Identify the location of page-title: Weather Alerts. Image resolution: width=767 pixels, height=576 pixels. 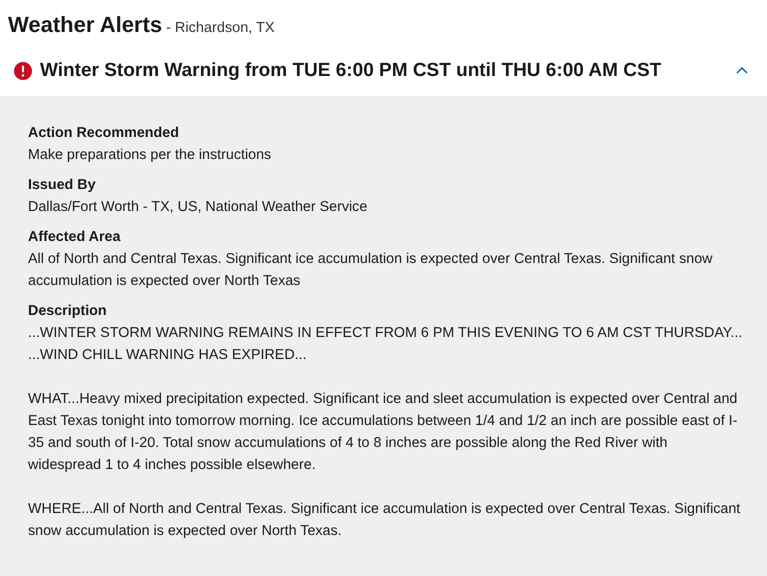
(85, 25).